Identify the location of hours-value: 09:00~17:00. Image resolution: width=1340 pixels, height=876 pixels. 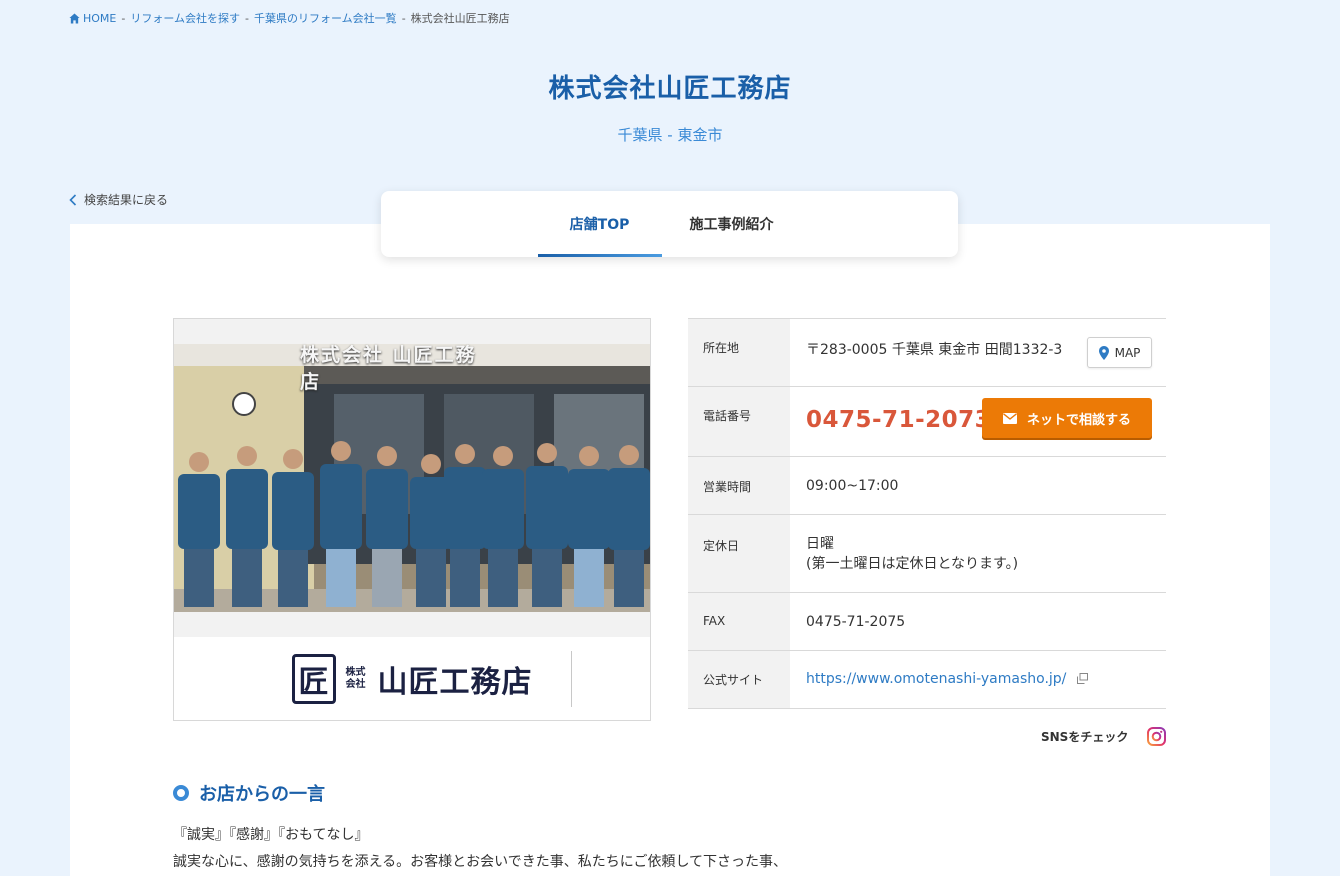
(852, 486).